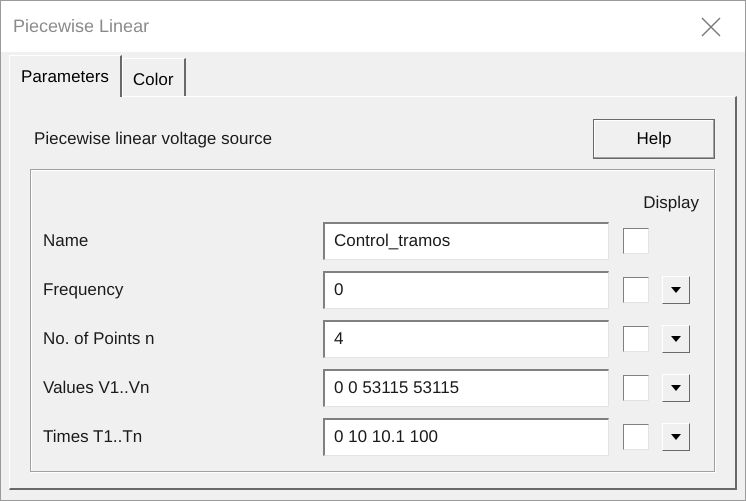 The image size is (746, 501). What do you see at coordinates (99, 339) in the screenshot?
I see `parameter-label: No. of Points n` at bounding box center [99, 339].